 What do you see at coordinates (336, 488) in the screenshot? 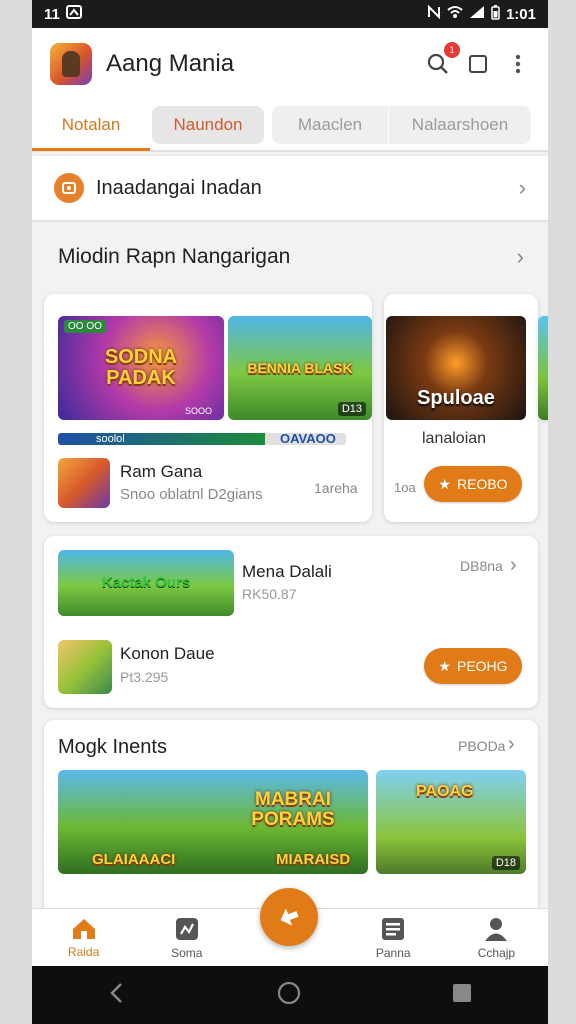
I see `item-meta: 1areha` at bounding box center [336, 488].